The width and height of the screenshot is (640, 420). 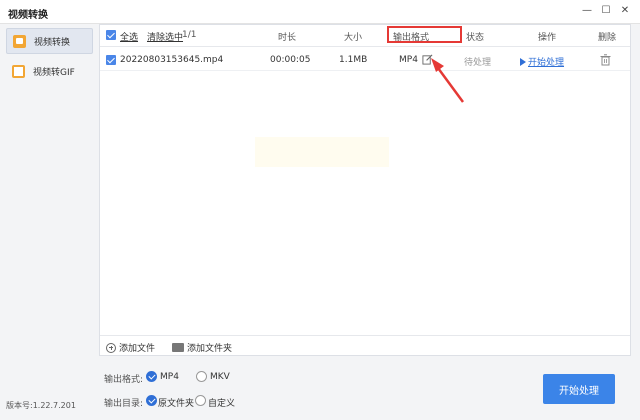 I want to click on sidebar: 视频转换 视频转GIF, so click(x=49, y=222).